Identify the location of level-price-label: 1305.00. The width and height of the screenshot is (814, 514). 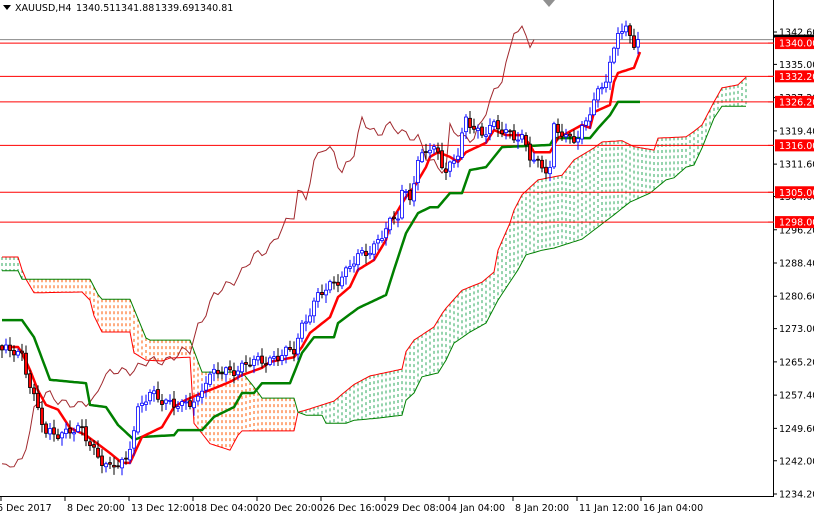
(796, 193).